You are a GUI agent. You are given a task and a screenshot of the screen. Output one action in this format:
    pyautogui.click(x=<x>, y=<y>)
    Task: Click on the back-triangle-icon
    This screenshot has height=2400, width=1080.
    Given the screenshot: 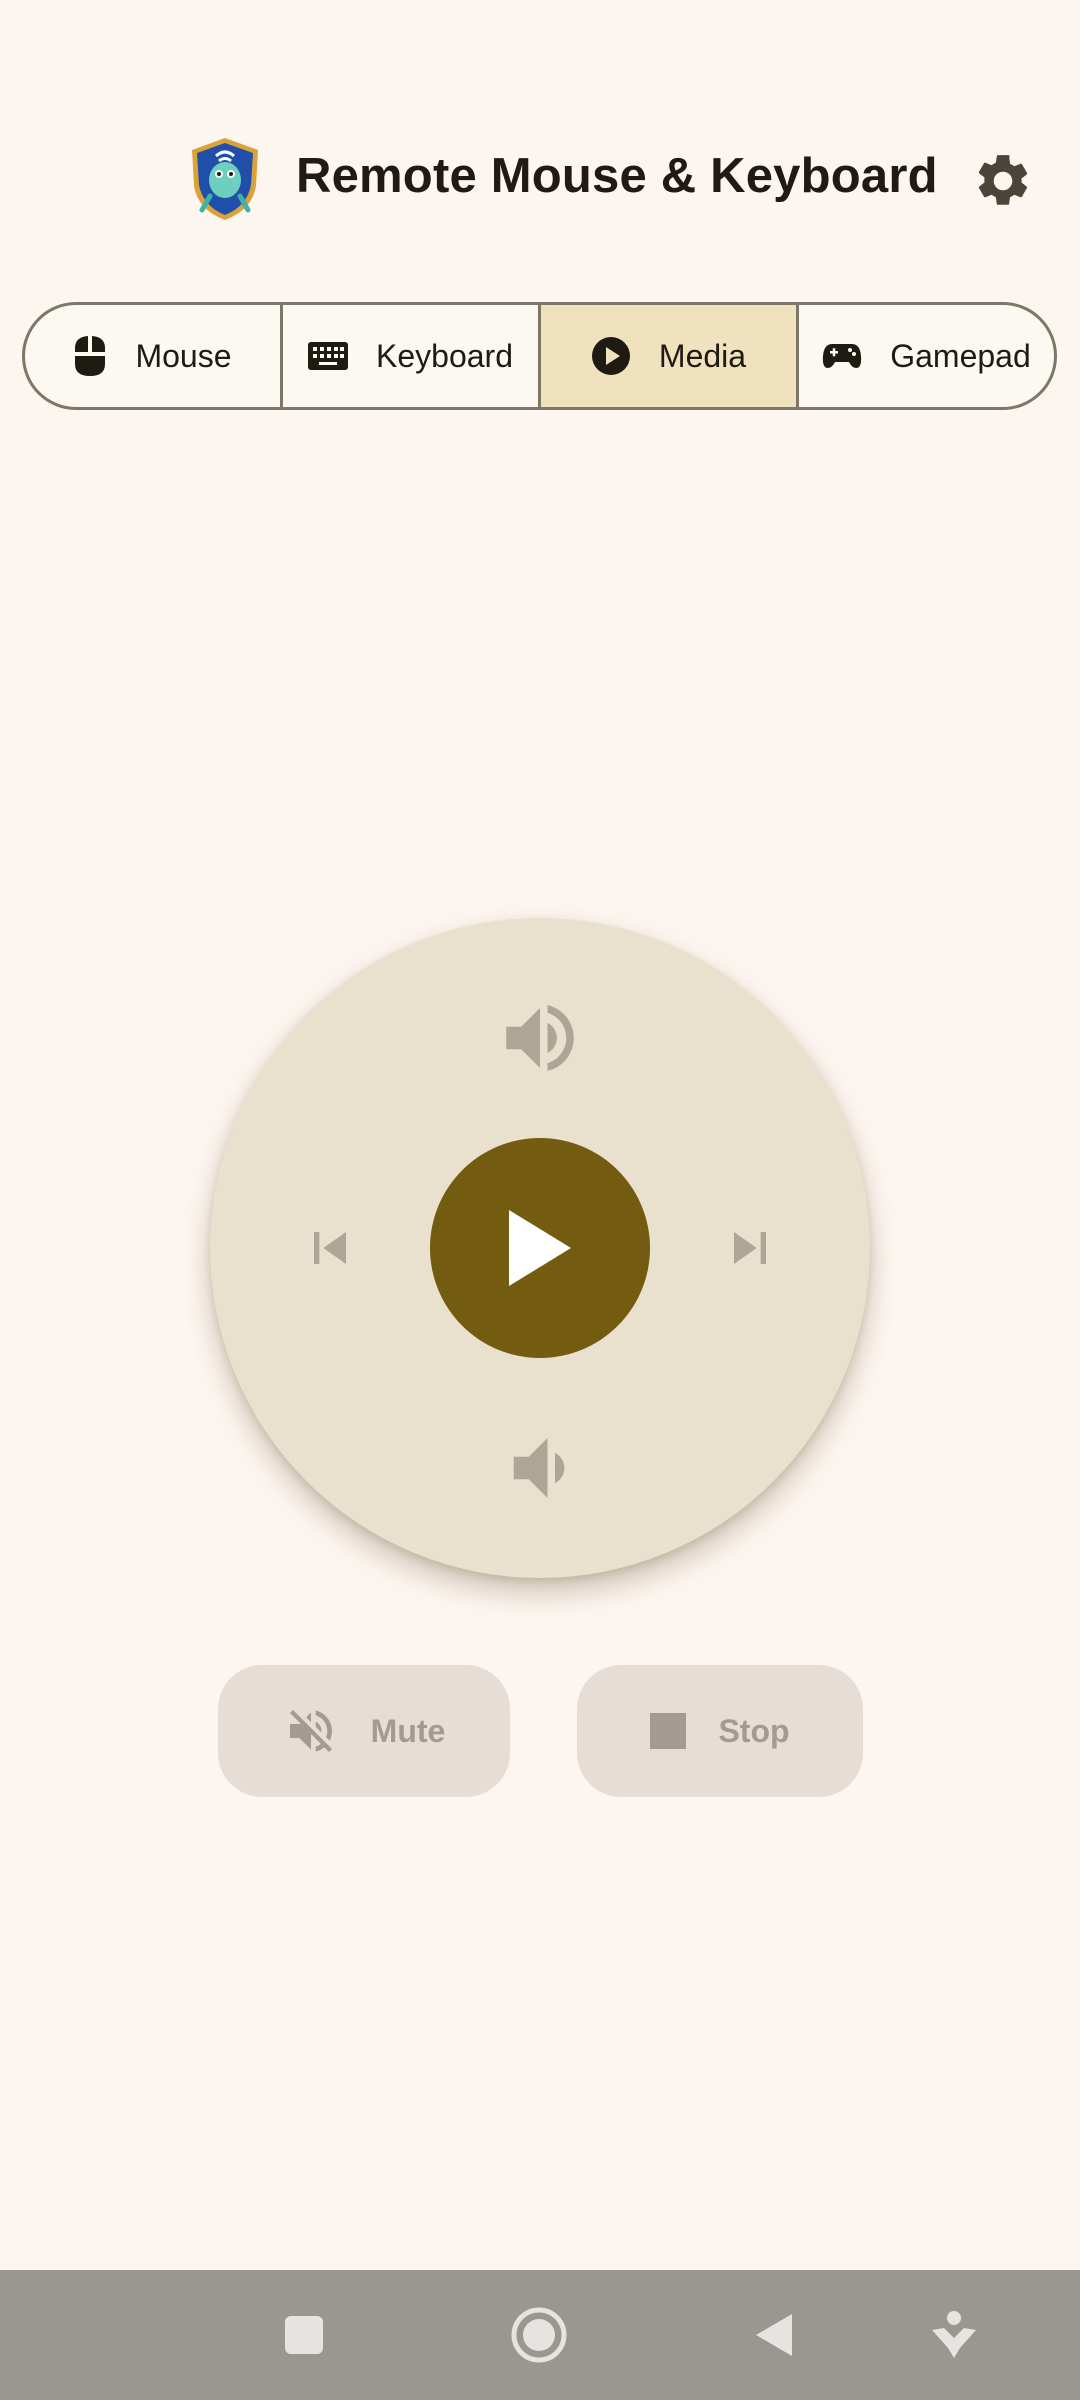 What is the action you would take?
    pyautogui.click(x=774, y=2335)
    